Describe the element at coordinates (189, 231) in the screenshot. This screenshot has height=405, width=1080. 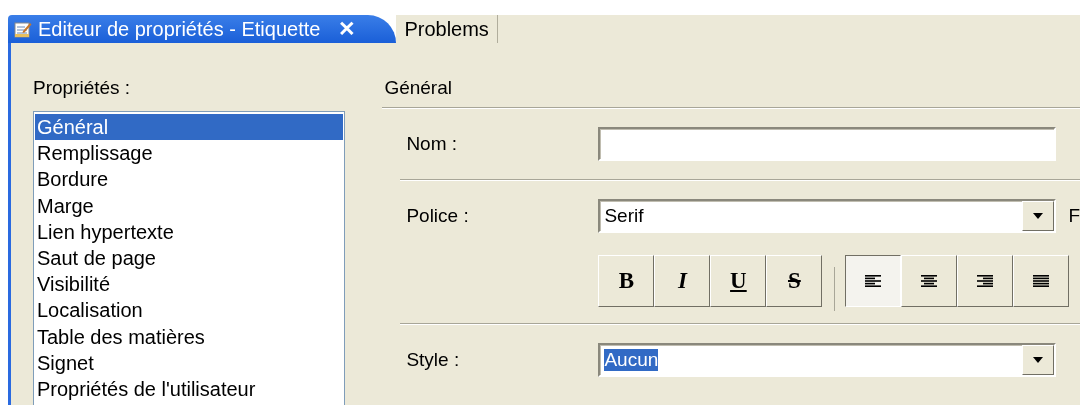
I see `list-item: Lien hypertexte` at that location.